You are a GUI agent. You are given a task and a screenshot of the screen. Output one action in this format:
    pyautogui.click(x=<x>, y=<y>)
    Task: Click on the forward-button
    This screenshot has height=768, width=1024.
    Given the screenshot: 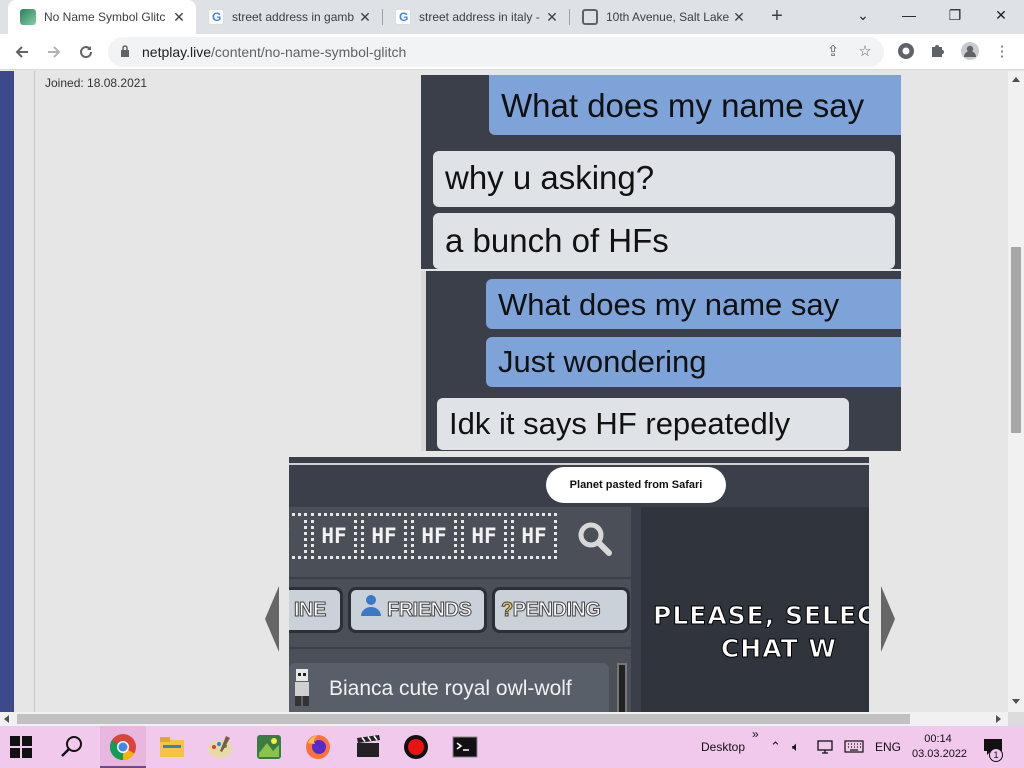 What is the action you would take?
    pyautogui.click(x=54, y=52)
    